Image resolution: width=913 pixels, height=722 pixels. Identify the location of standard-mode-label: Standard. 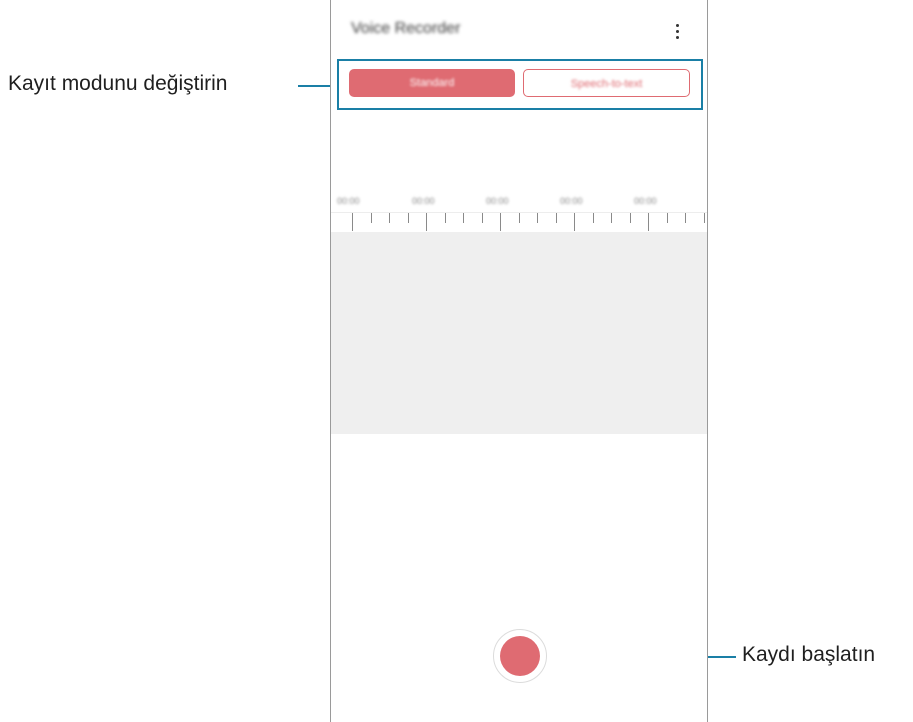
(432, 83).